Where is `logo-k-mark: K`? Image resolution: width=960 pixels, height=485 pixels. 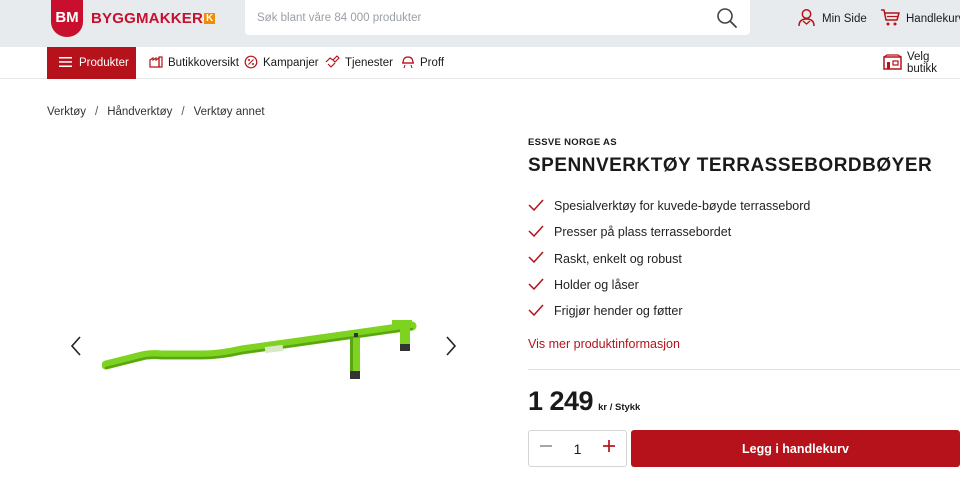
logo-k-mark: K is located at coordinates (210, 18).